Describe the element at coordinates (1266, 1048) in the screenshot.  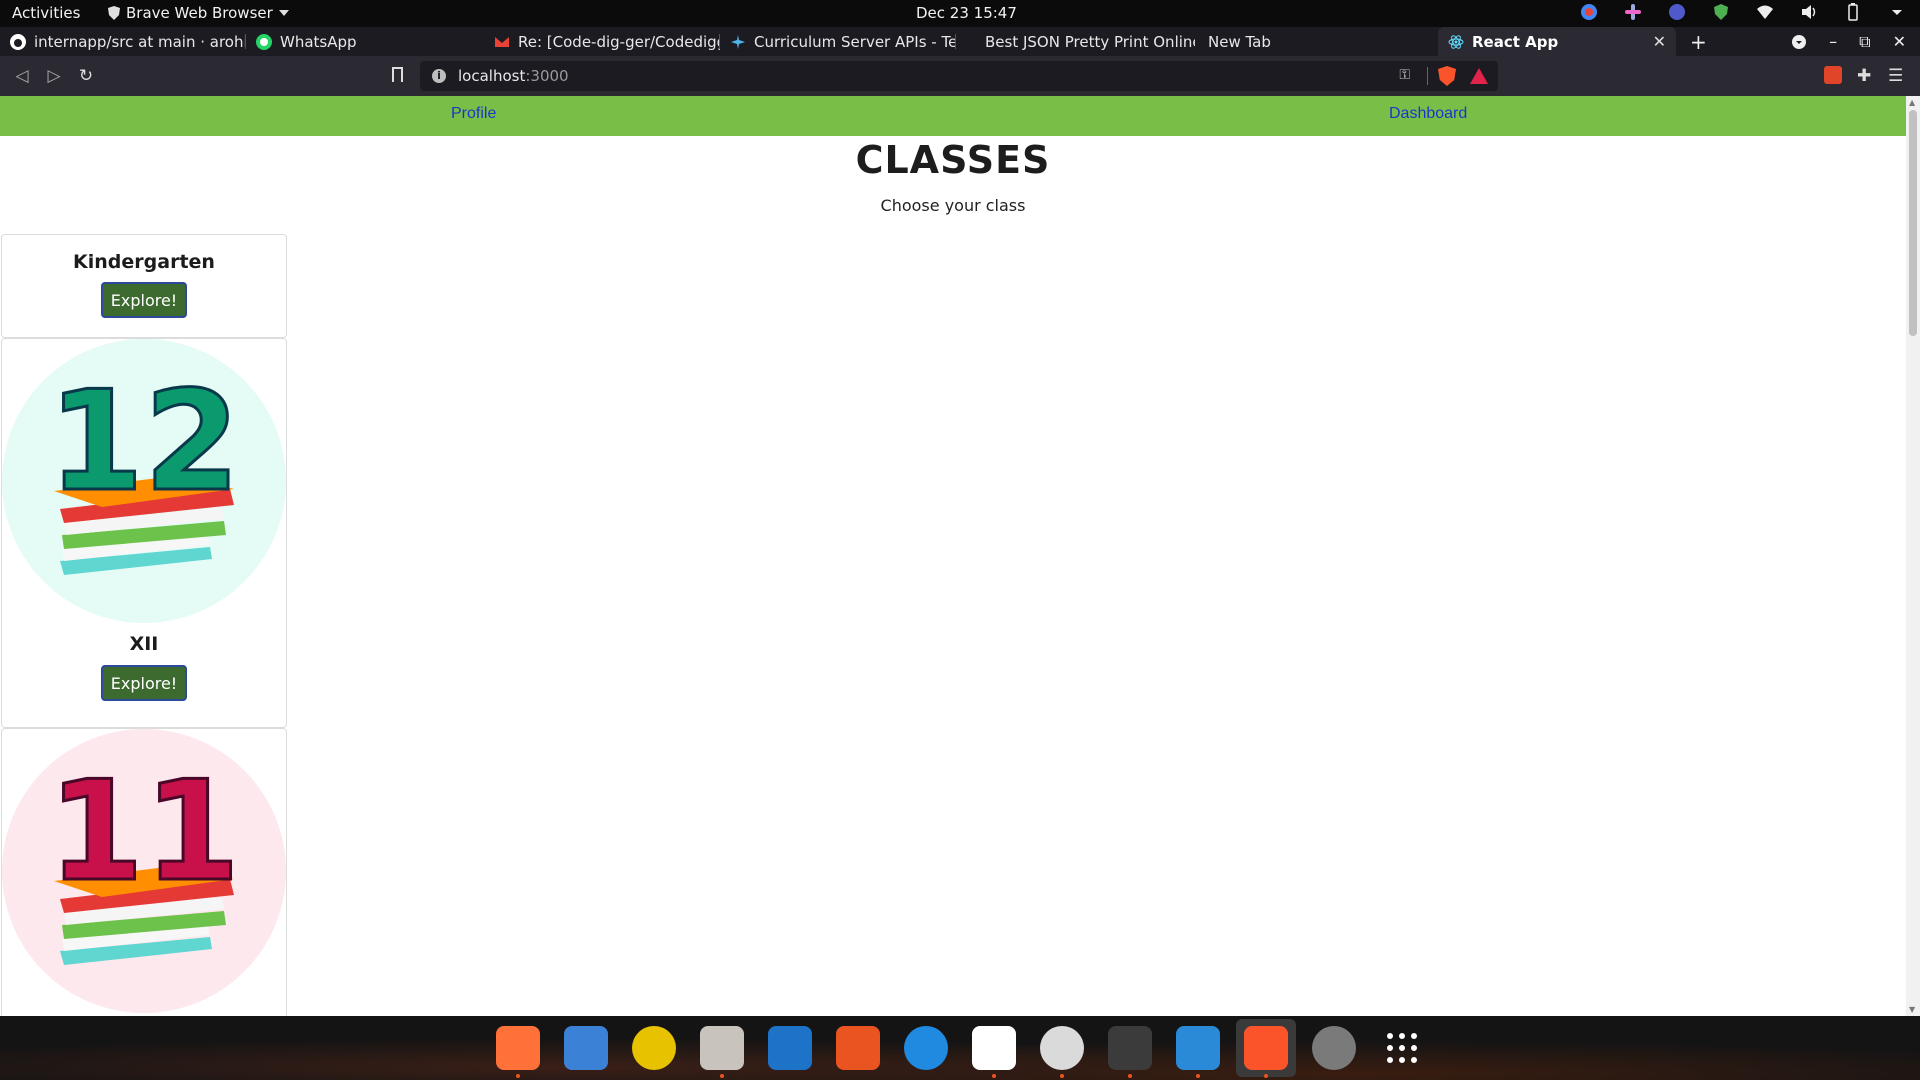
I see `brave-icon` at that location.